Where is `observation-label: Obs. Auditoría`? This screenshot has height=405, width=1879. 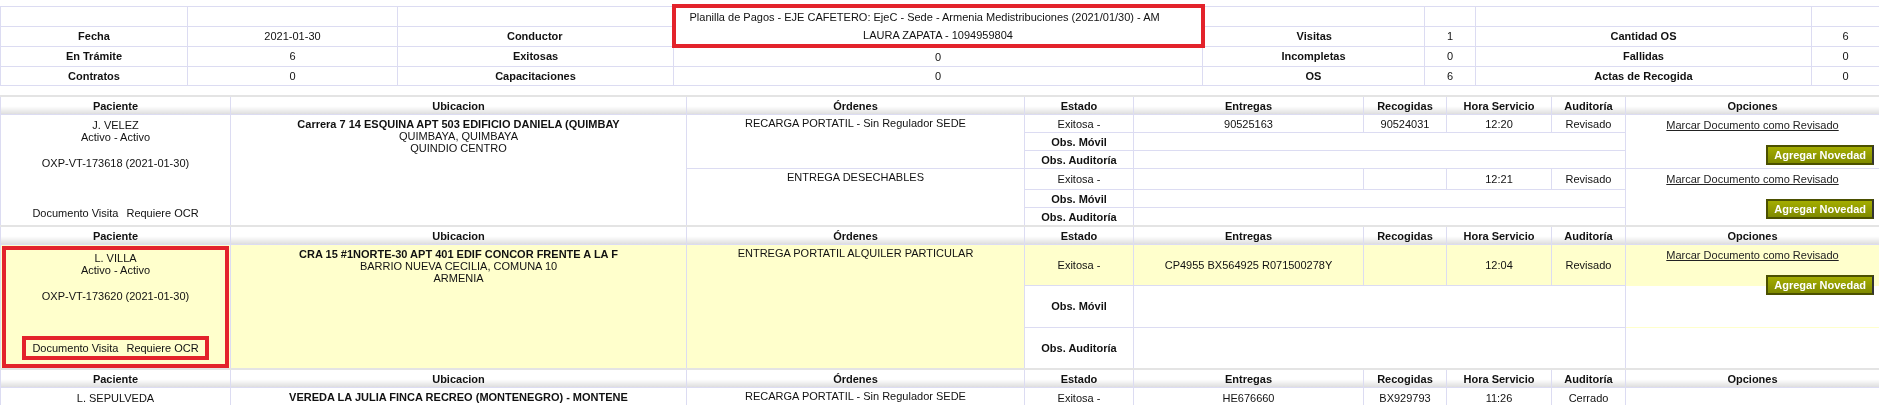
observation-label: Obs. Auditoría is located at coordinates (1079, 348).